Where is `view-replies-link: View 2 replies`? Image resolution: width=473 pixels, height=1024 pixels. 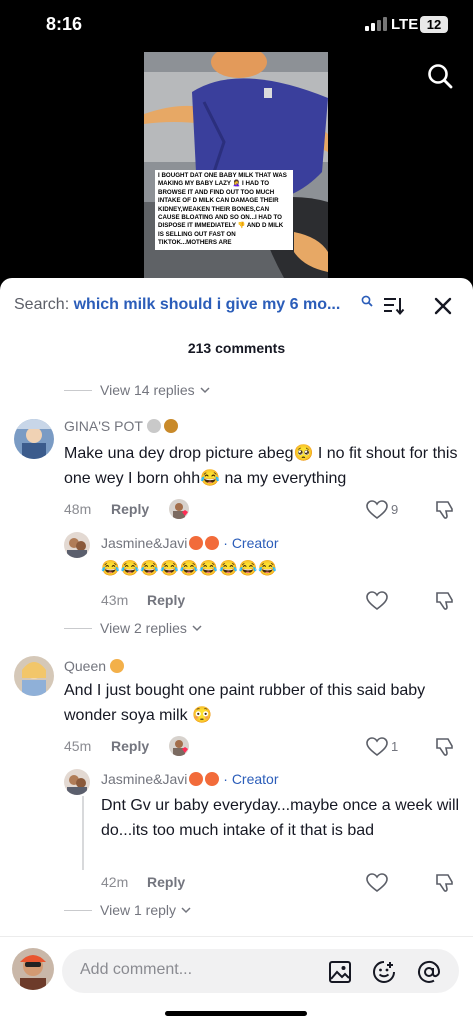 view-replies-link: View 2 replies is located at coordinates (133, 628).